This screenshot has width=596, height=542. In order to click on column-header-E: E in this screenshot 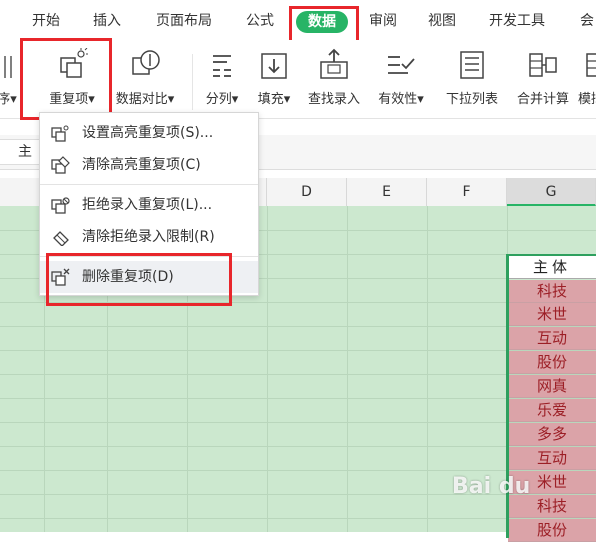, I will do `click(387, 192)`.